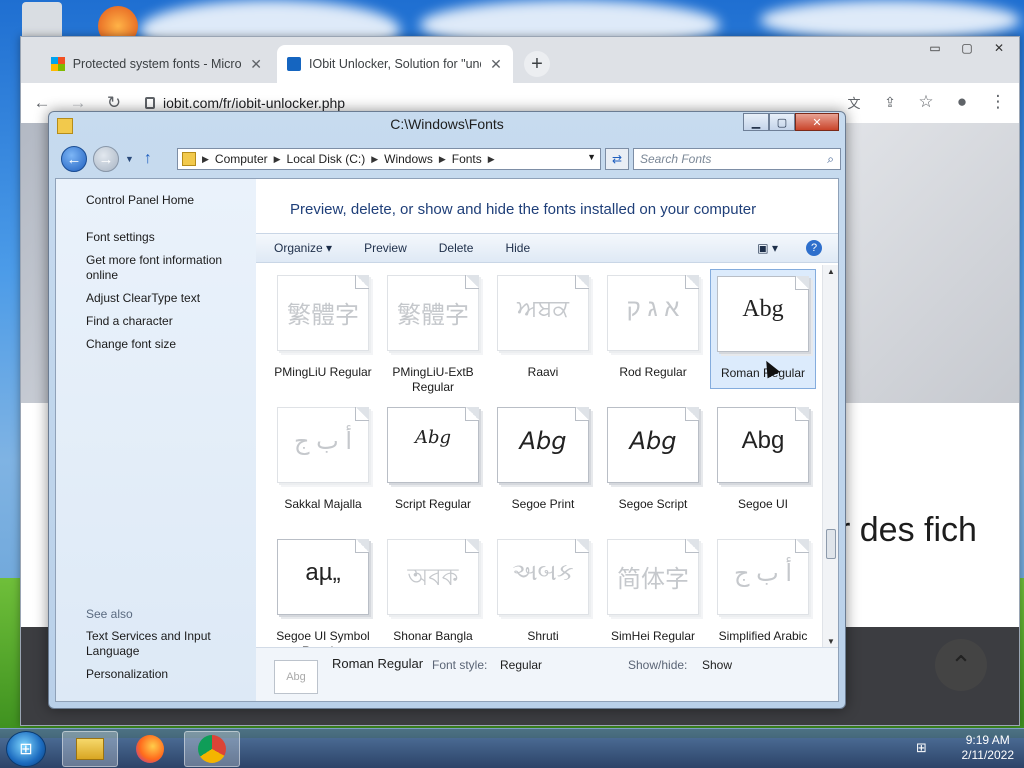 The width and height of the screenshot is (1024, 768). Describe the element at coordinates (517, 248) in the screenshot. I see `hide-button: Hide` at that location.